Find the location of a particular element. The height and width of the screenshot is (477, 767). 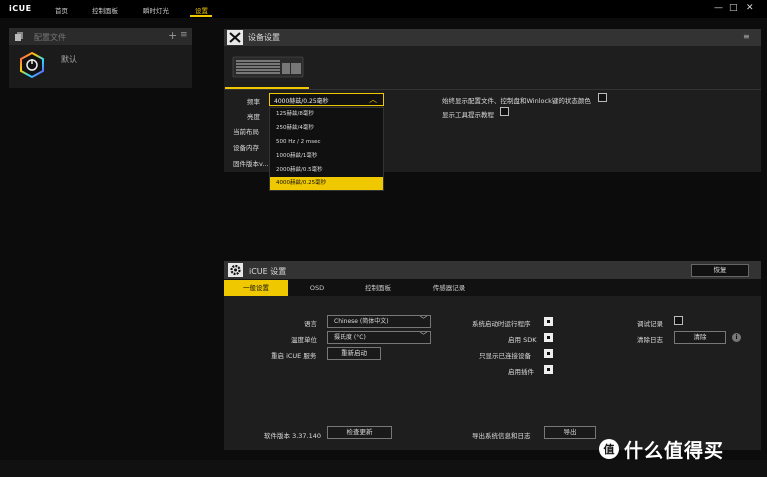

enable-sdk-label: 启用 SDK is located at coordinates (522, 340).